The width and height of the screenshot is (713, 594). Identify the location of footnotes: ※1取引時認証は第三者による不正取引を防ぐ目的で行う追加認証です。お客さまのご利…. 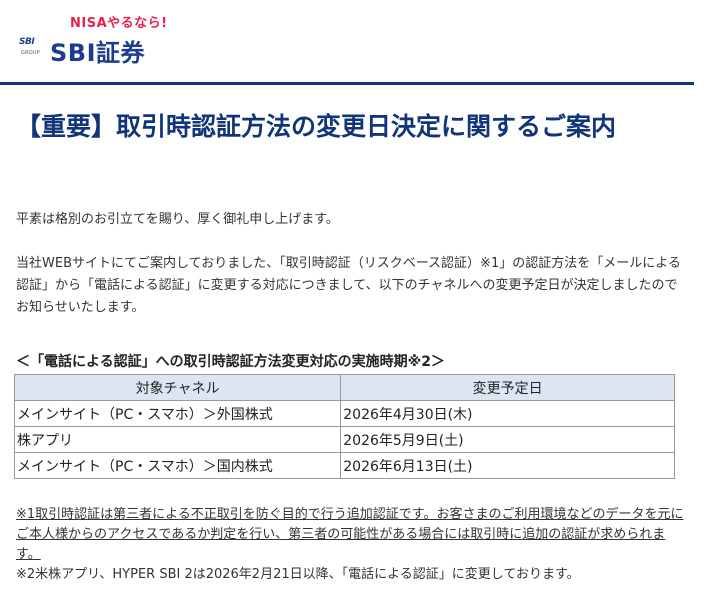
(350, 545).